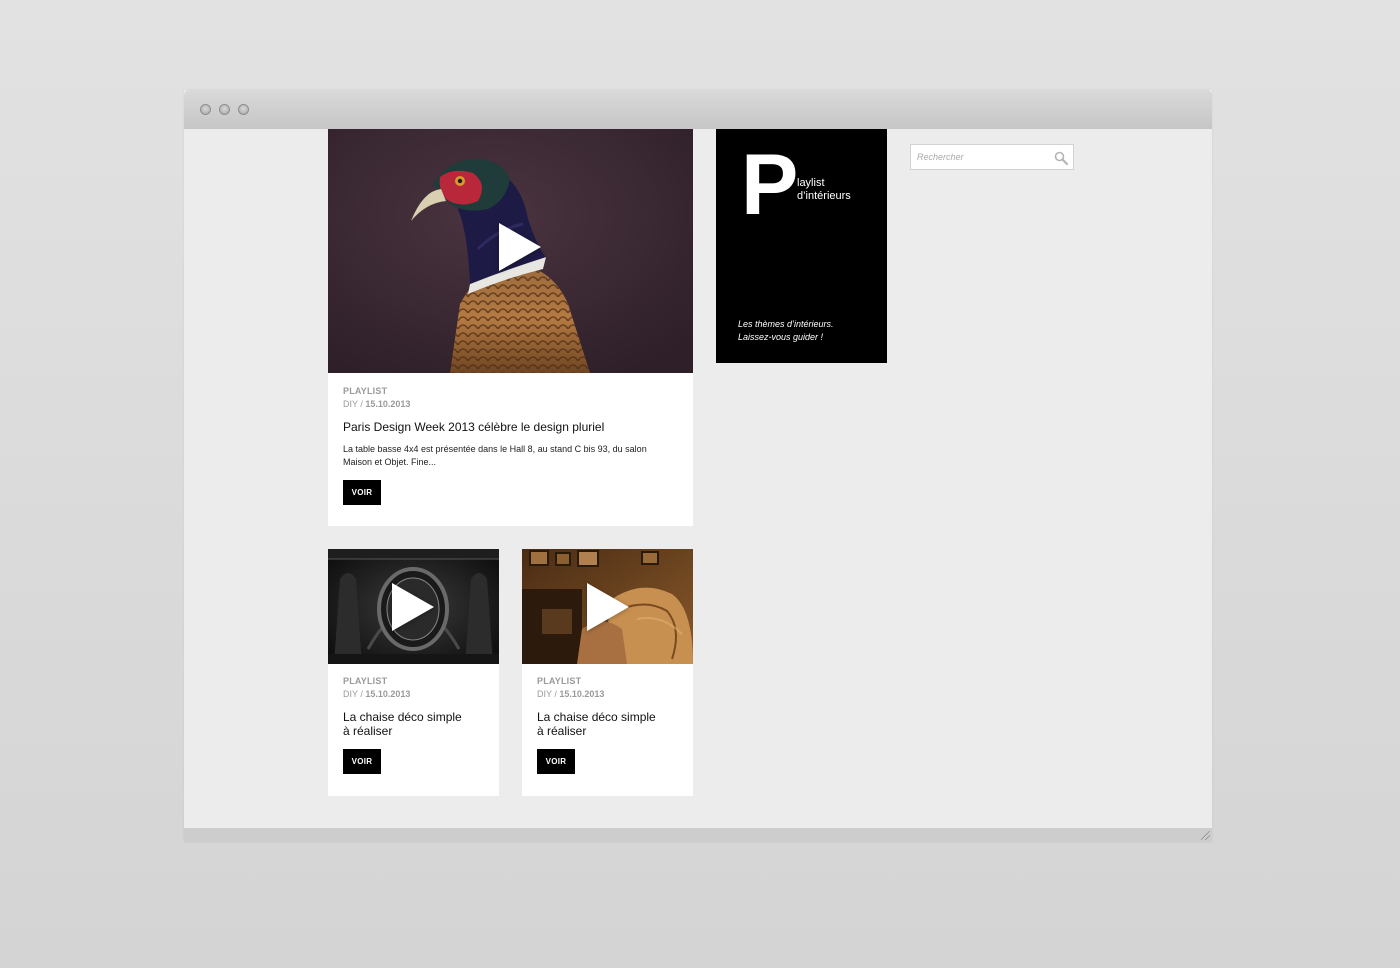 Image resolution: width=1400 pixels, height=968 pixels. I want to click on playlist-subtitle-line: Laissez-vous guider !, so click(781, 337).